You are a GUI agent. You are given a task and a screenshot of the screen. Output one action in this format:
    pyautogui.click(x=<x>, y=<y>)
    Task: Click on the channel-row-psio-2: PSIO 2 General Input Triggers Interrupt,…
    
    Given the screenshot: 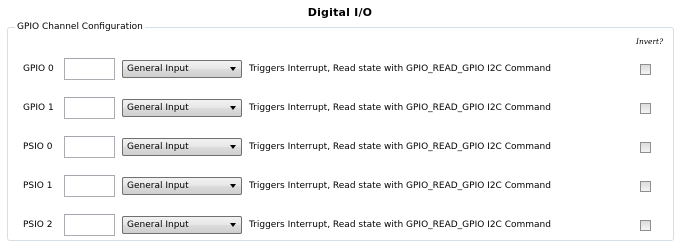 What is the action you would take?
    pyautogui.click(x=340, y=225)
    